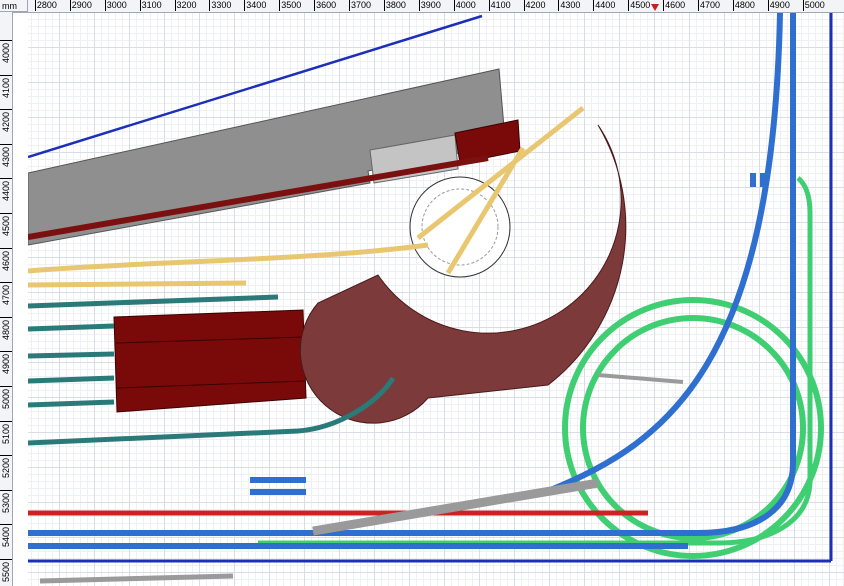  I want to click on ruler-y-label: 4000, so click(6, 52).